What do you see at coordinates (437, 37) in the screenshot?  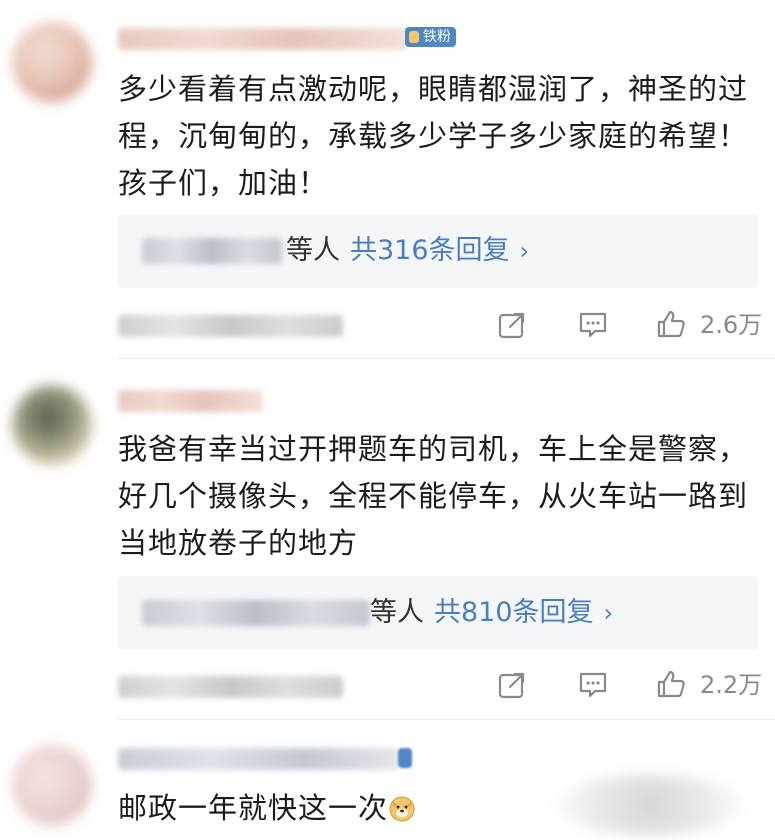 I see `fan-badge-label: 铁粉` at bounding box center [437, 37].